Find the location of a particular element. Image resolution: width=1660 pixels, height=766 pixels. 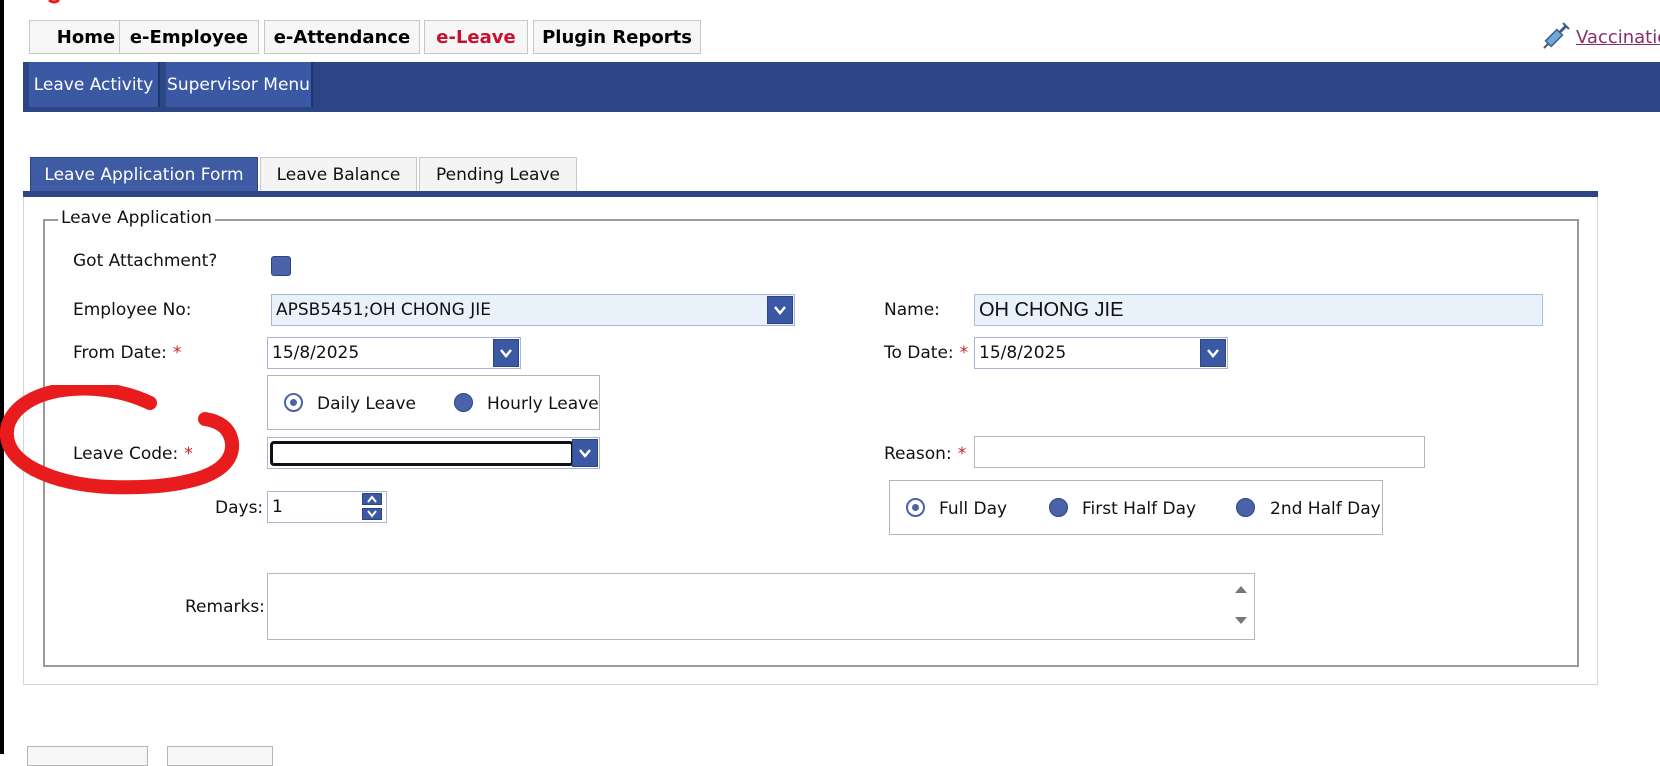

attachment-checkbox is located at coordinates (281, 266).